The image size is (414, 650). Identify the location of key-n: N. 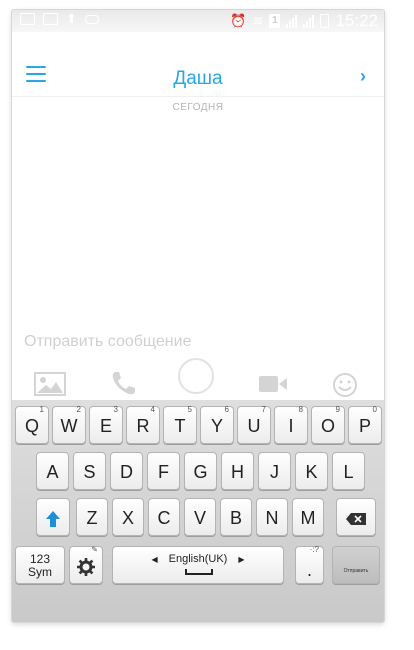
(272, 517).